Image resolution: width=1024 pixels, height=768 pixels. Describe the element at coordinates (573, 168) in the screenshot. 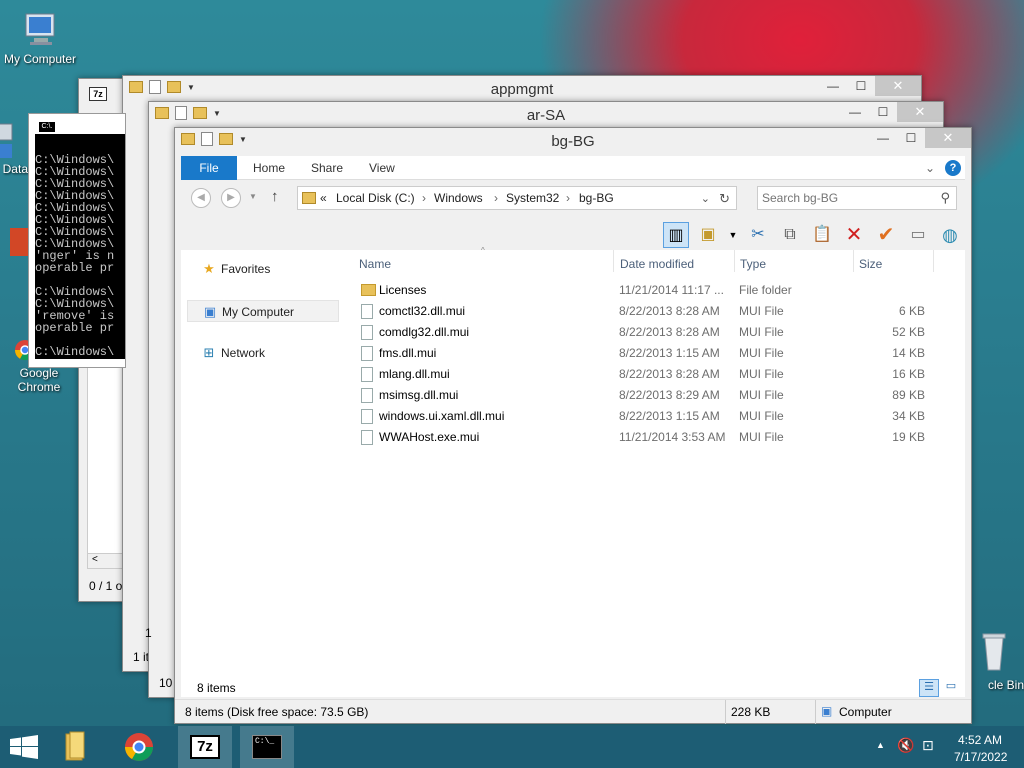

I see `ribbon-tabs: File Home Share View ⌄ ?` at that location.